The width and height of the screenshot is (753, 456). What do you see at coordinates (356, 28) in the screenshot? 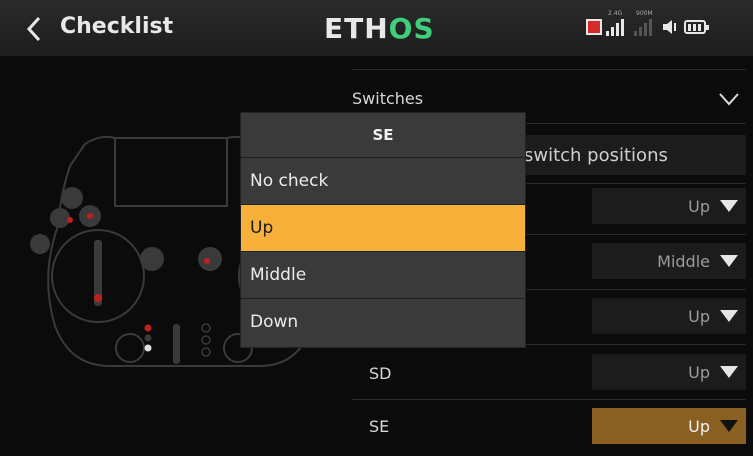
I see `logo-main-text: ETH` at bounding box center [356, 28].